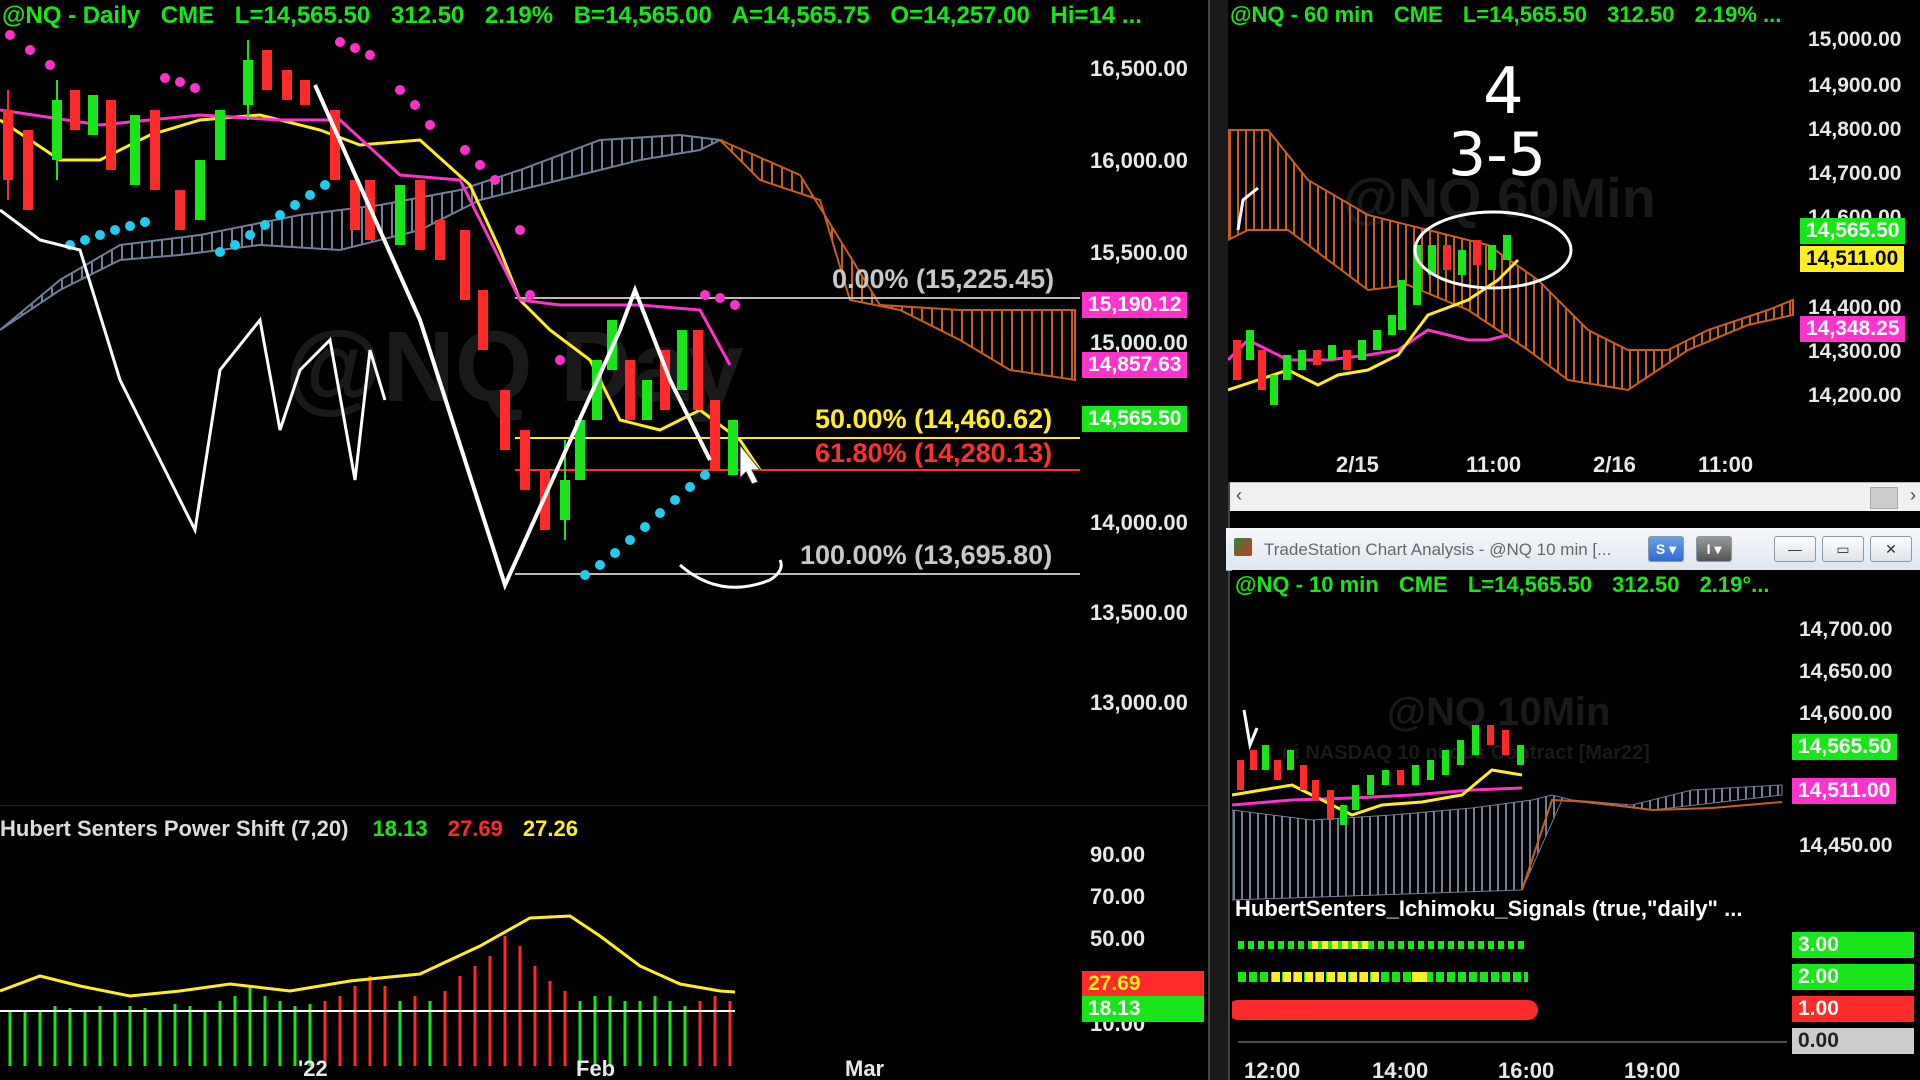 This screenshot has height=1080, width=1920. Describe the element at coordinates (1307, 584) in the screenshot. I see `symbol-label: @NQ - 10 min` at that location.